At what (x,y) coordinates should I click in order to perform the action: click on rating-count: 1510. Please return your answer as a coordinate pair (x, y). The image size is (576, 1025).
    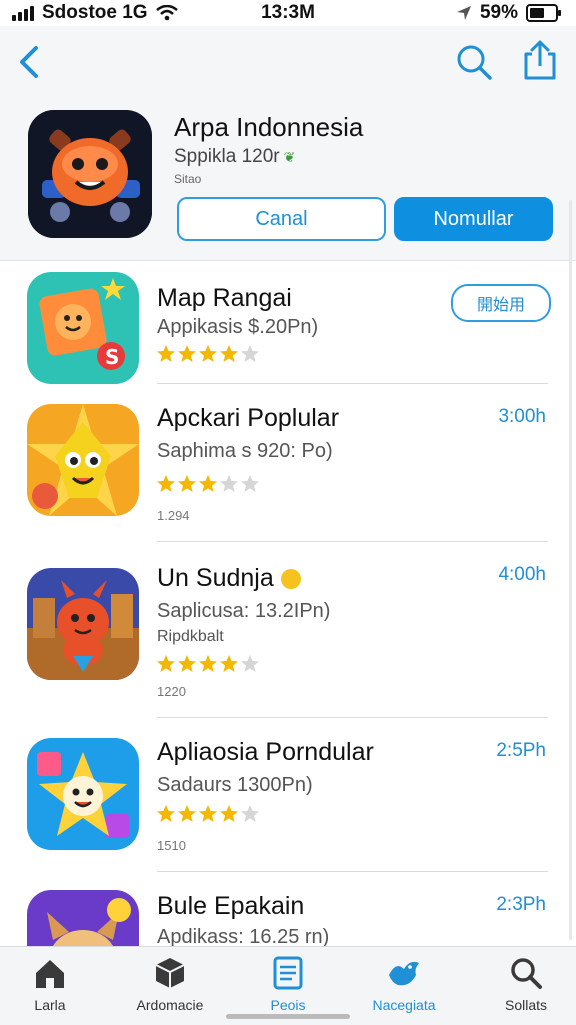
    Looking at the image, I should click on (171, 845).